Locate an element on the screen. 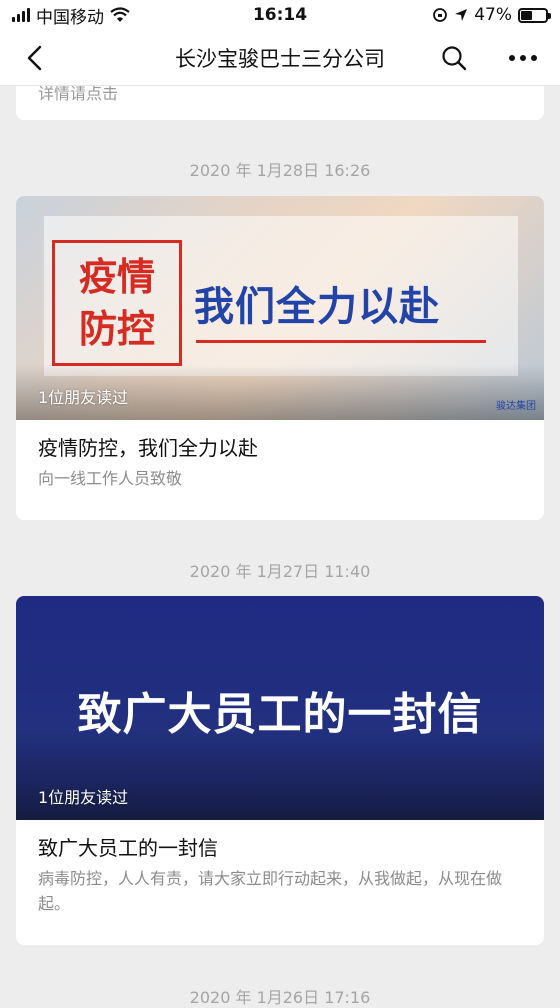  article-card-partial: 详情请点击 is located at coordinates (280, 103).